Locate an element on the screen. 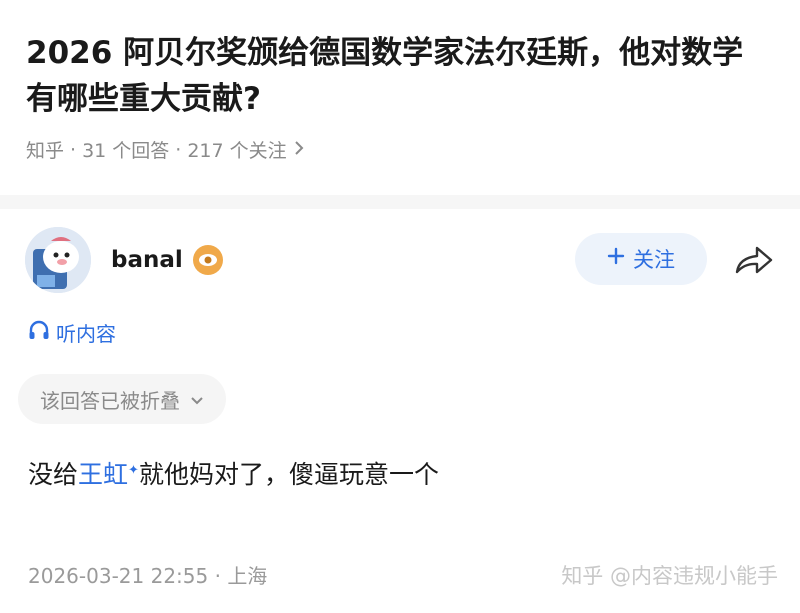 This screenshot has height=613, width=800. answer-timestamp: 2026-03-21 22:55 · 上海 is located at coordinates (147, 574).